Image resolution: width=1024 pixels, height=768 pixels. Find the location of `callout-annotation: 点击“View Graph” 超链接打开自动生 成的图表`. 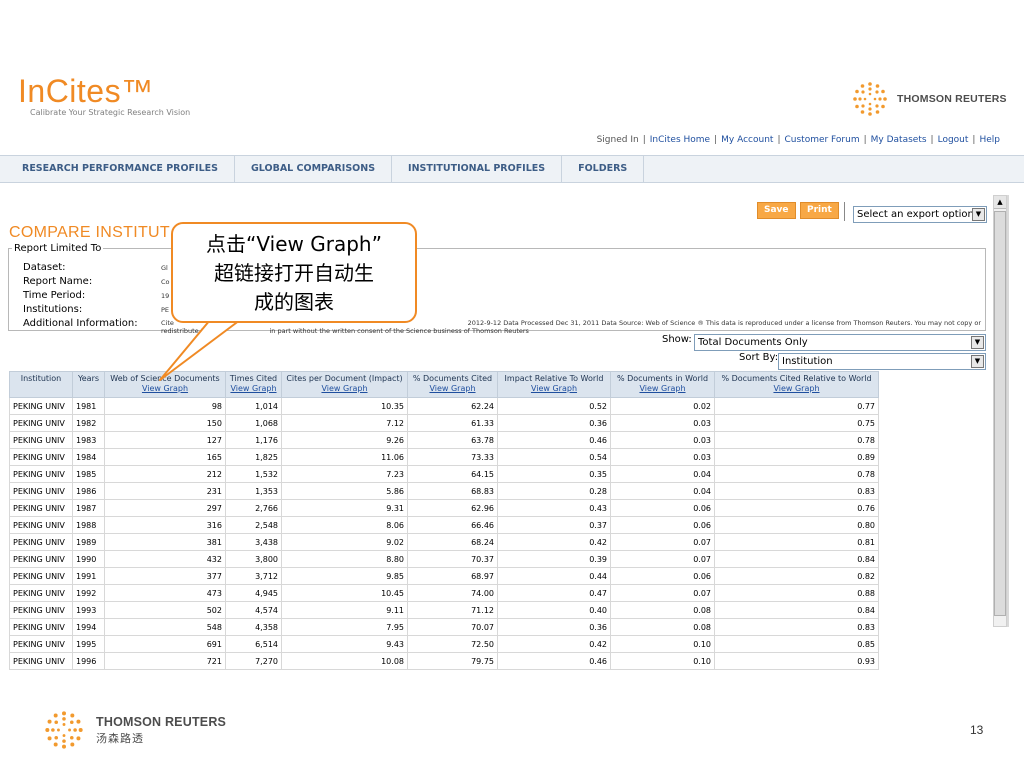

callout-annotation: 点击“View Graph” 超链接打开自动生 成的图表 is located at coordinates (294, 272).